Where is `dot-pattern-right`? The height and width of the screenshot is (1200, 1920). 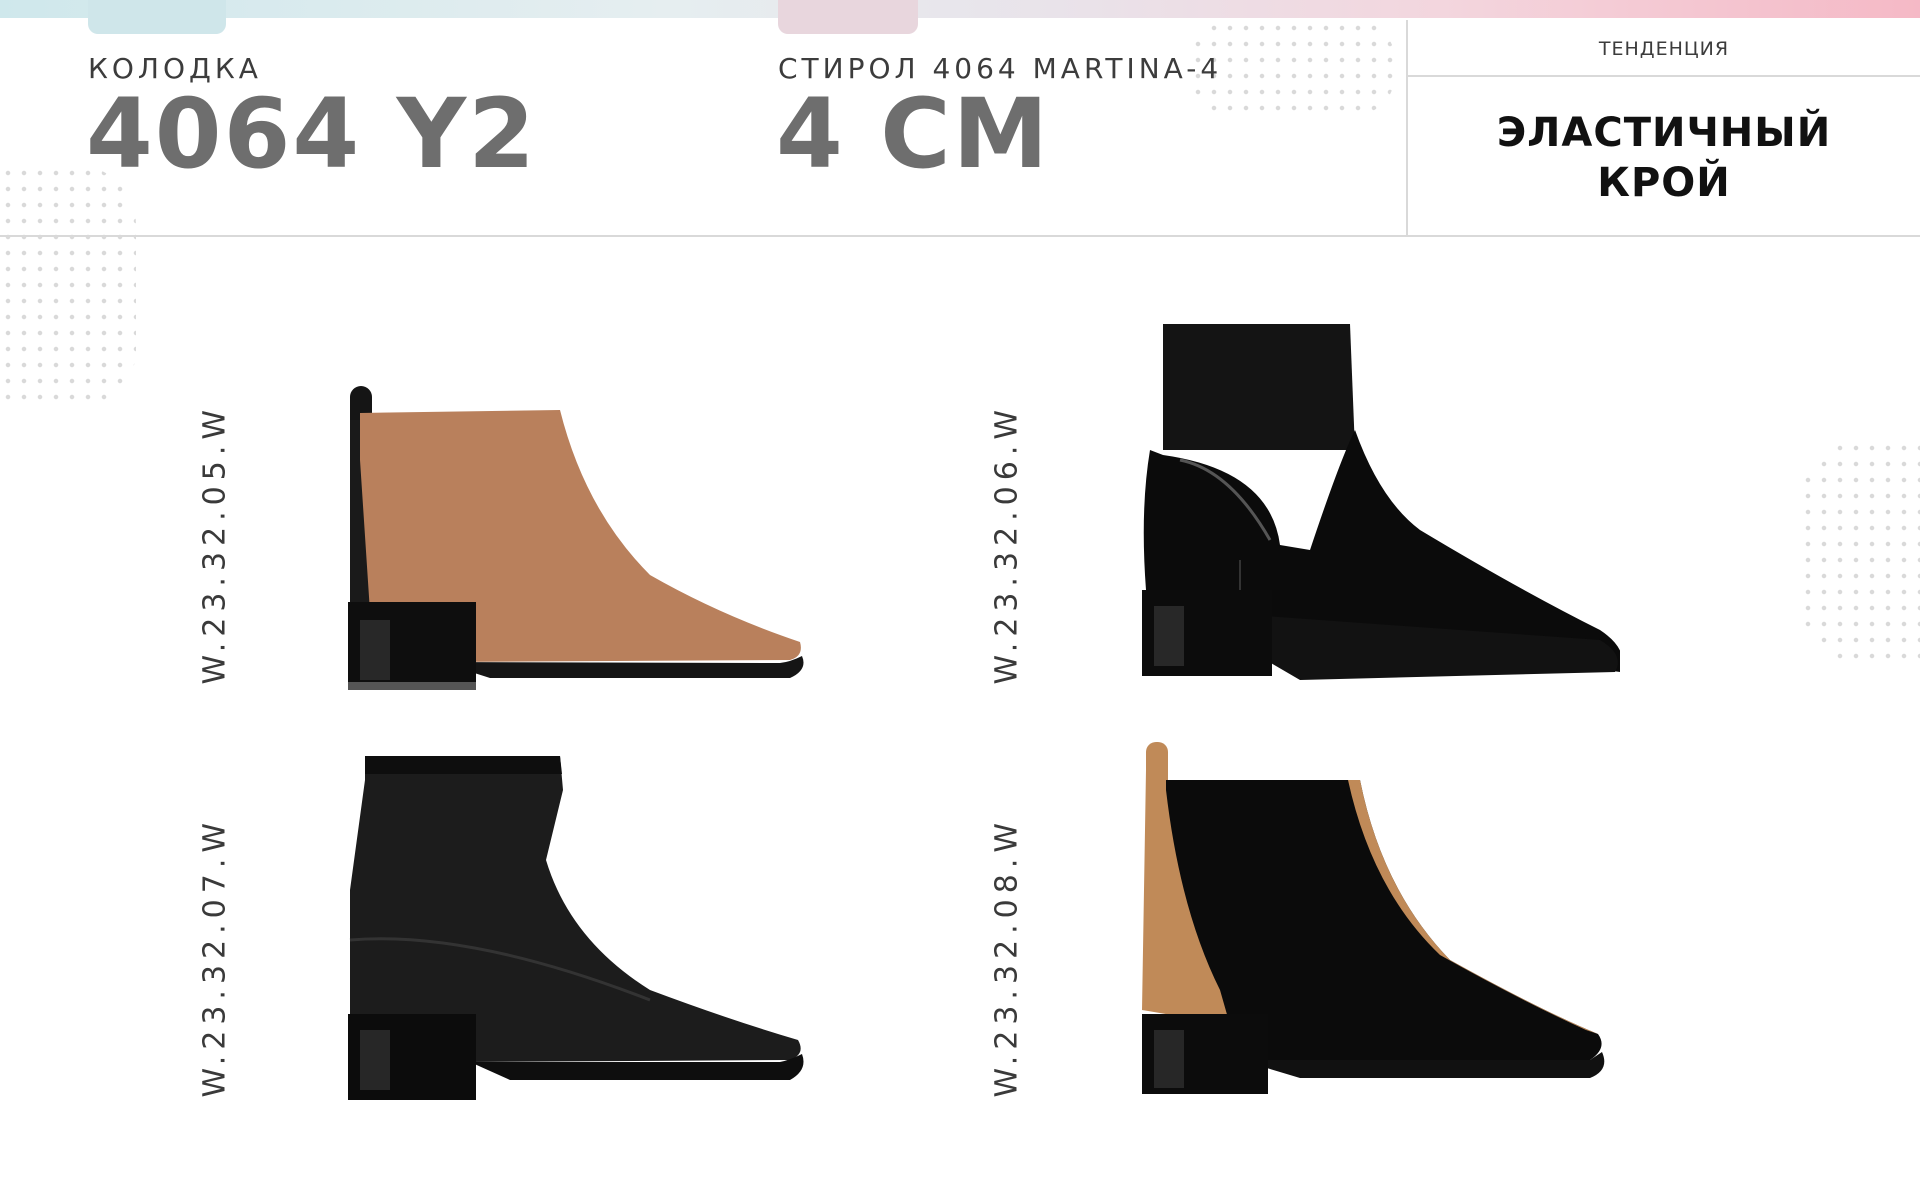
dot-pattern-right is located at coordinates (1860, 552).